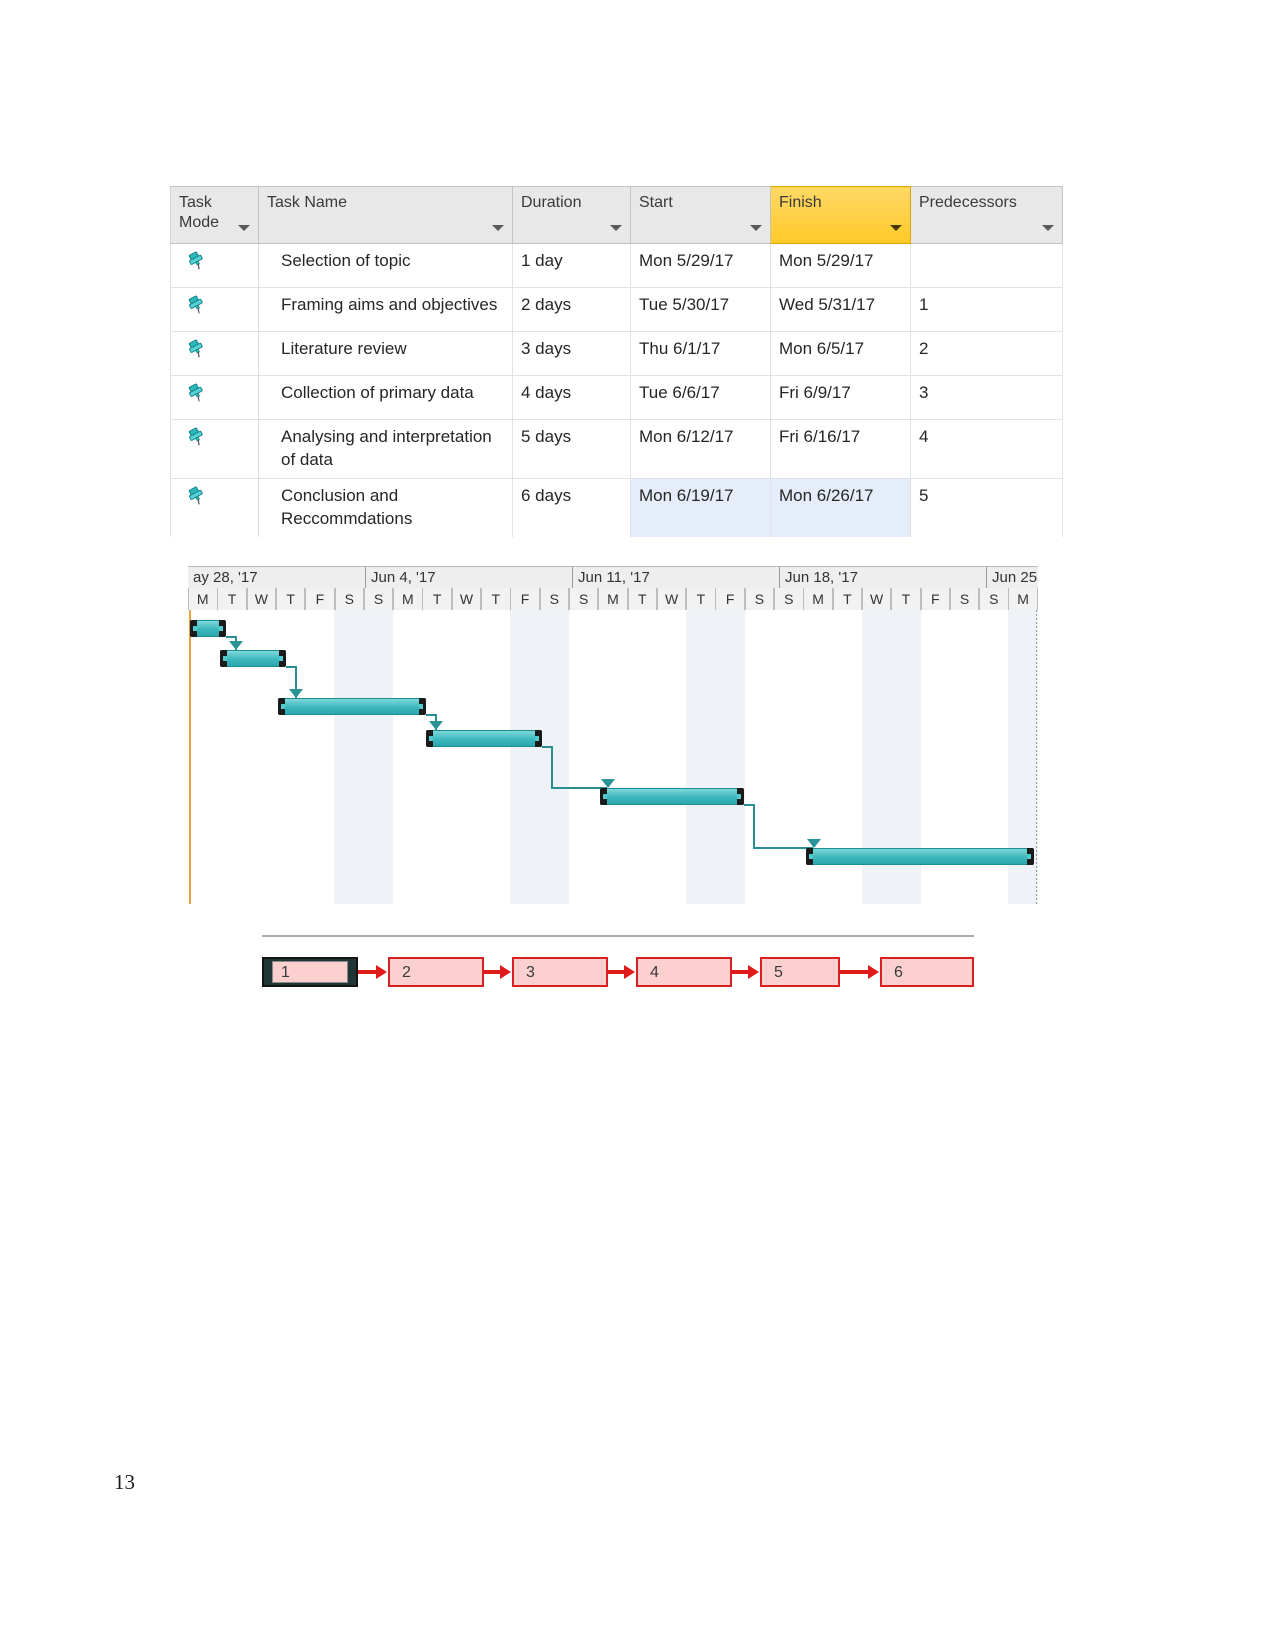 This screenshot has height=1650, width=1275. Describe the element at coordinates (684, 972) in the screenshot. I see `network-node: 4` at that location.